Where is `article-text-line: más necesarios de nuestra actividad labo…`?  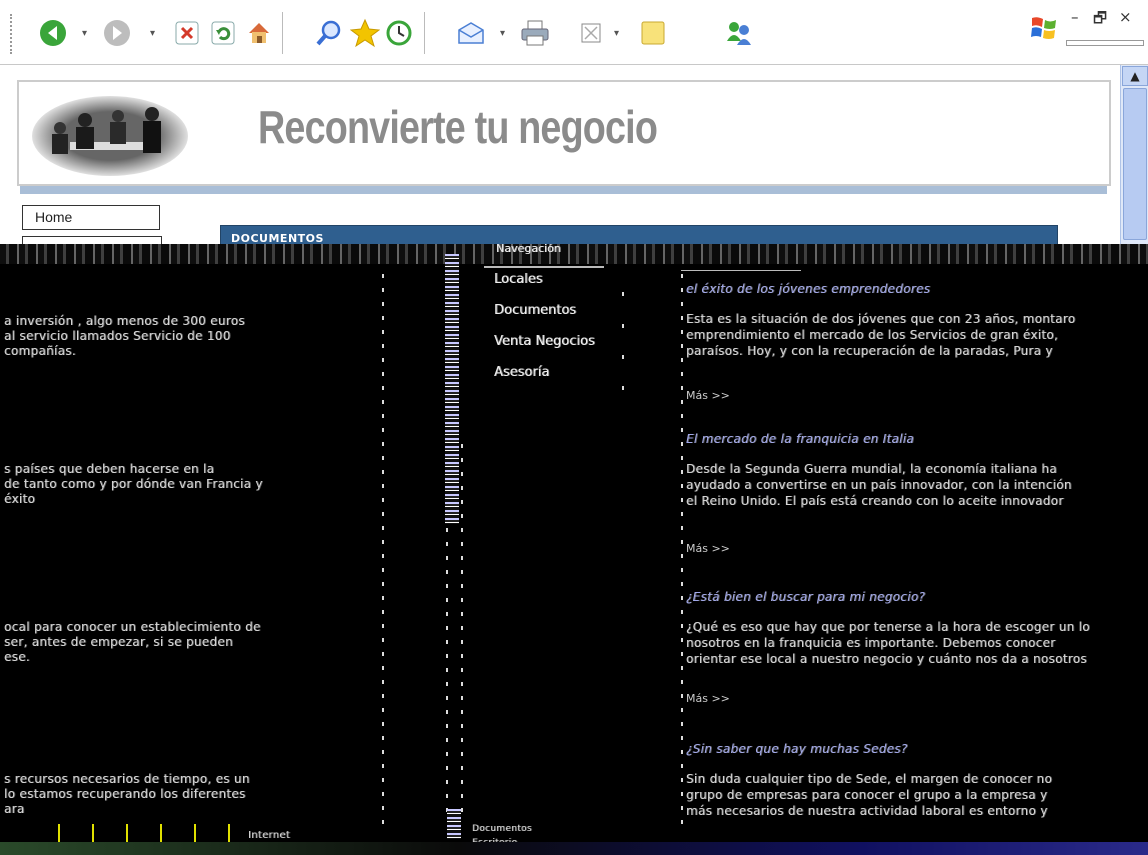
article-text-line: más necesarios de nuestra actividad labo… is located at coordinates (867, 811).